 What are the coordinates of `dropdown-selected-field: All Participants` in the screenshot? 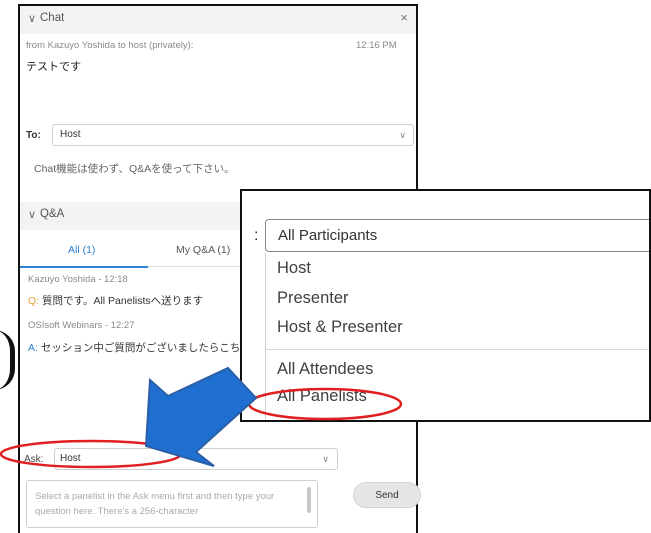 It's located at (457, 235).